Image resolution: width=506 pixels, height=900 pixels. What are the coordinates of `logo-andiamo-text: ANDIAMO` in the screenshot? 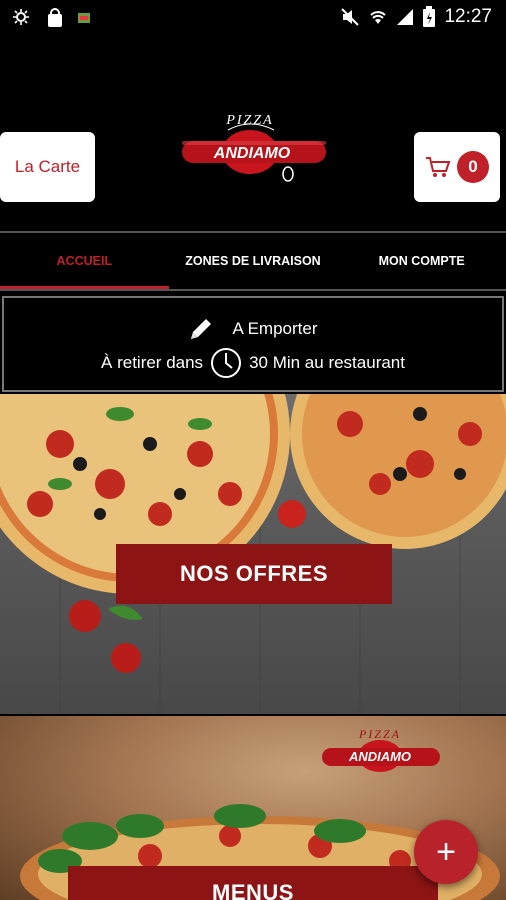 It's located at (252, 153).